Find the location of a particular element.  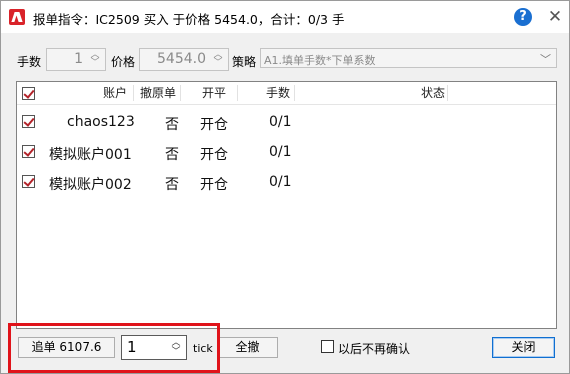

lots-stepper: 1 ︿ ﹀ is located at coordinates (76, 59).